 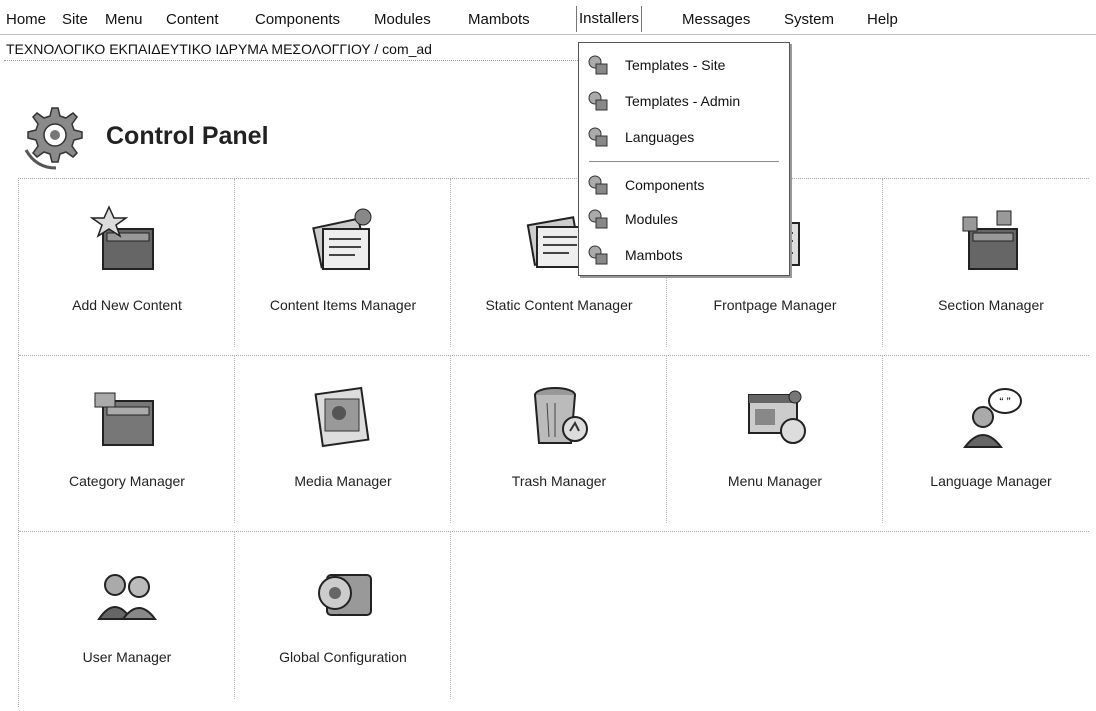 I want to click on users-icon, so click(x=127, y=597).